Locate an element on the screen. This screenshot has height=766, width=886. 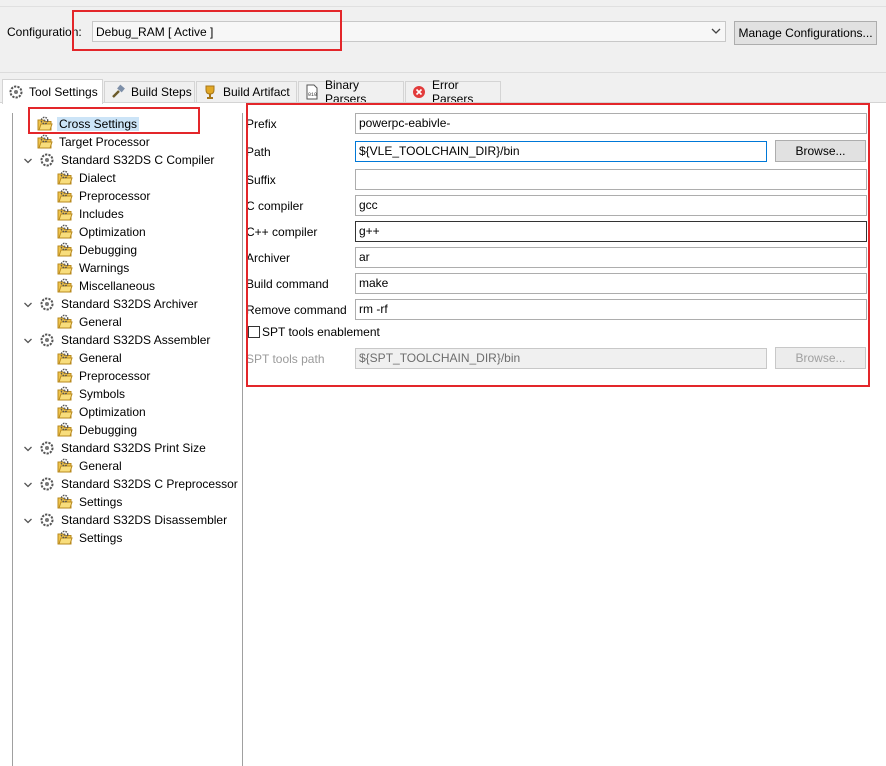
tree-item-label: Standard S32DS C Preprocessor is located at coordinates (149, 484).